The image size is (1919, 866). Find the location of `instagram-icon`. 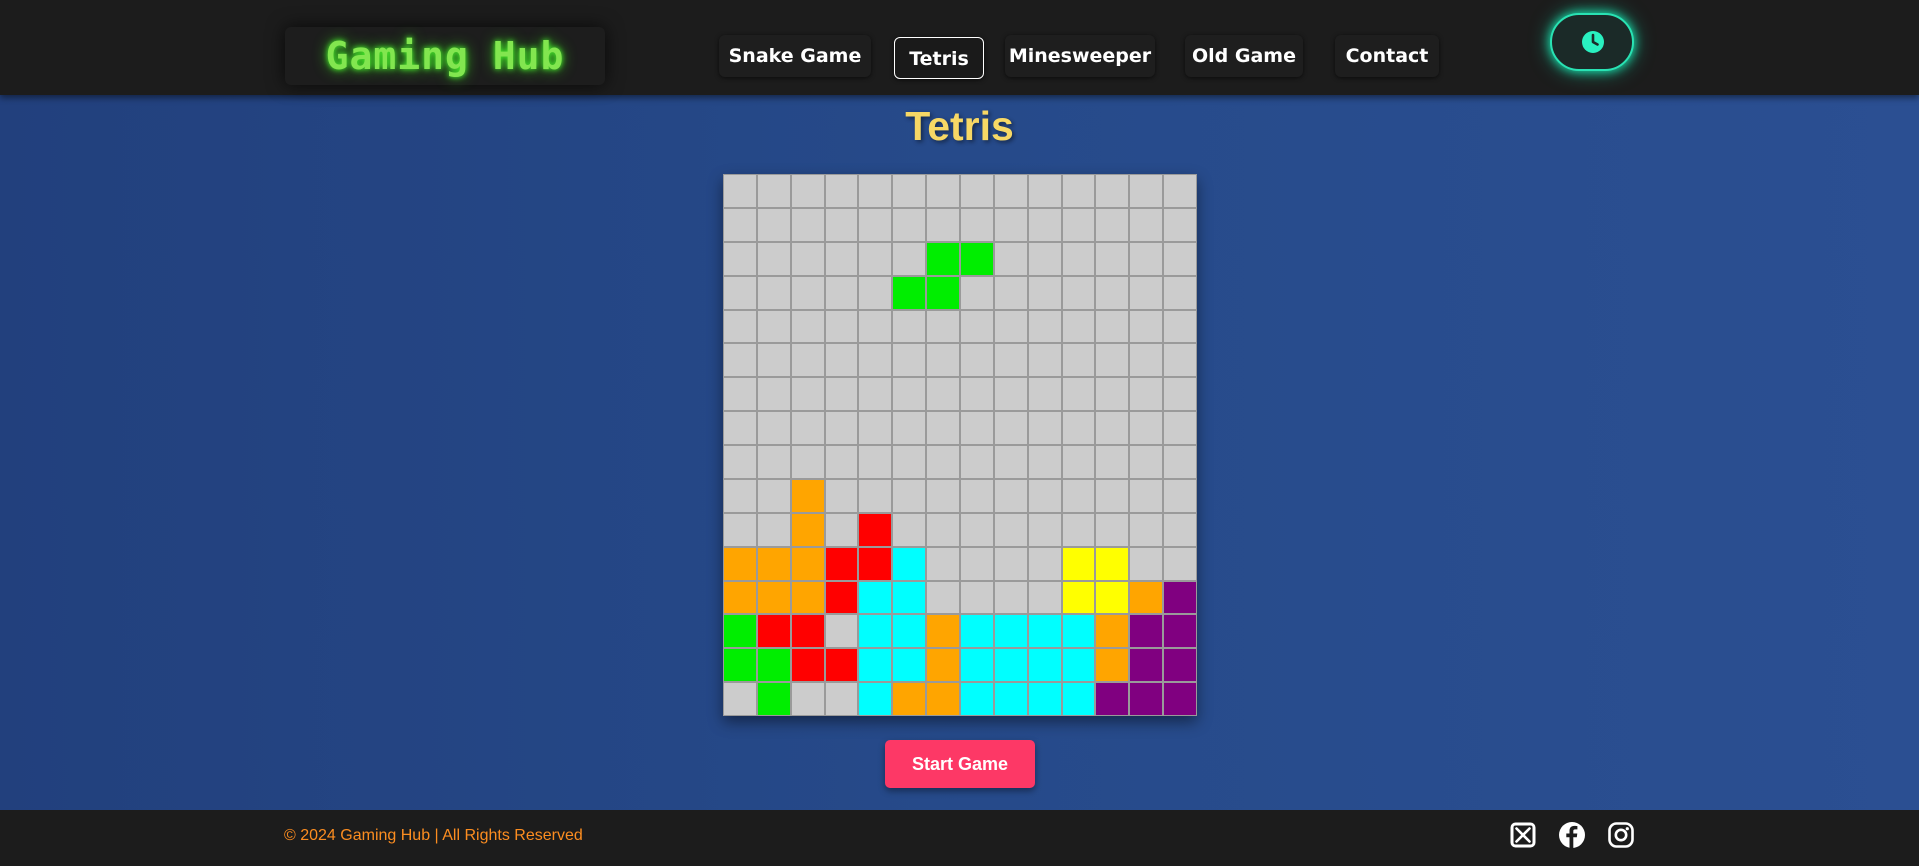

instagram-icon is located at coordinates (1621, 835).